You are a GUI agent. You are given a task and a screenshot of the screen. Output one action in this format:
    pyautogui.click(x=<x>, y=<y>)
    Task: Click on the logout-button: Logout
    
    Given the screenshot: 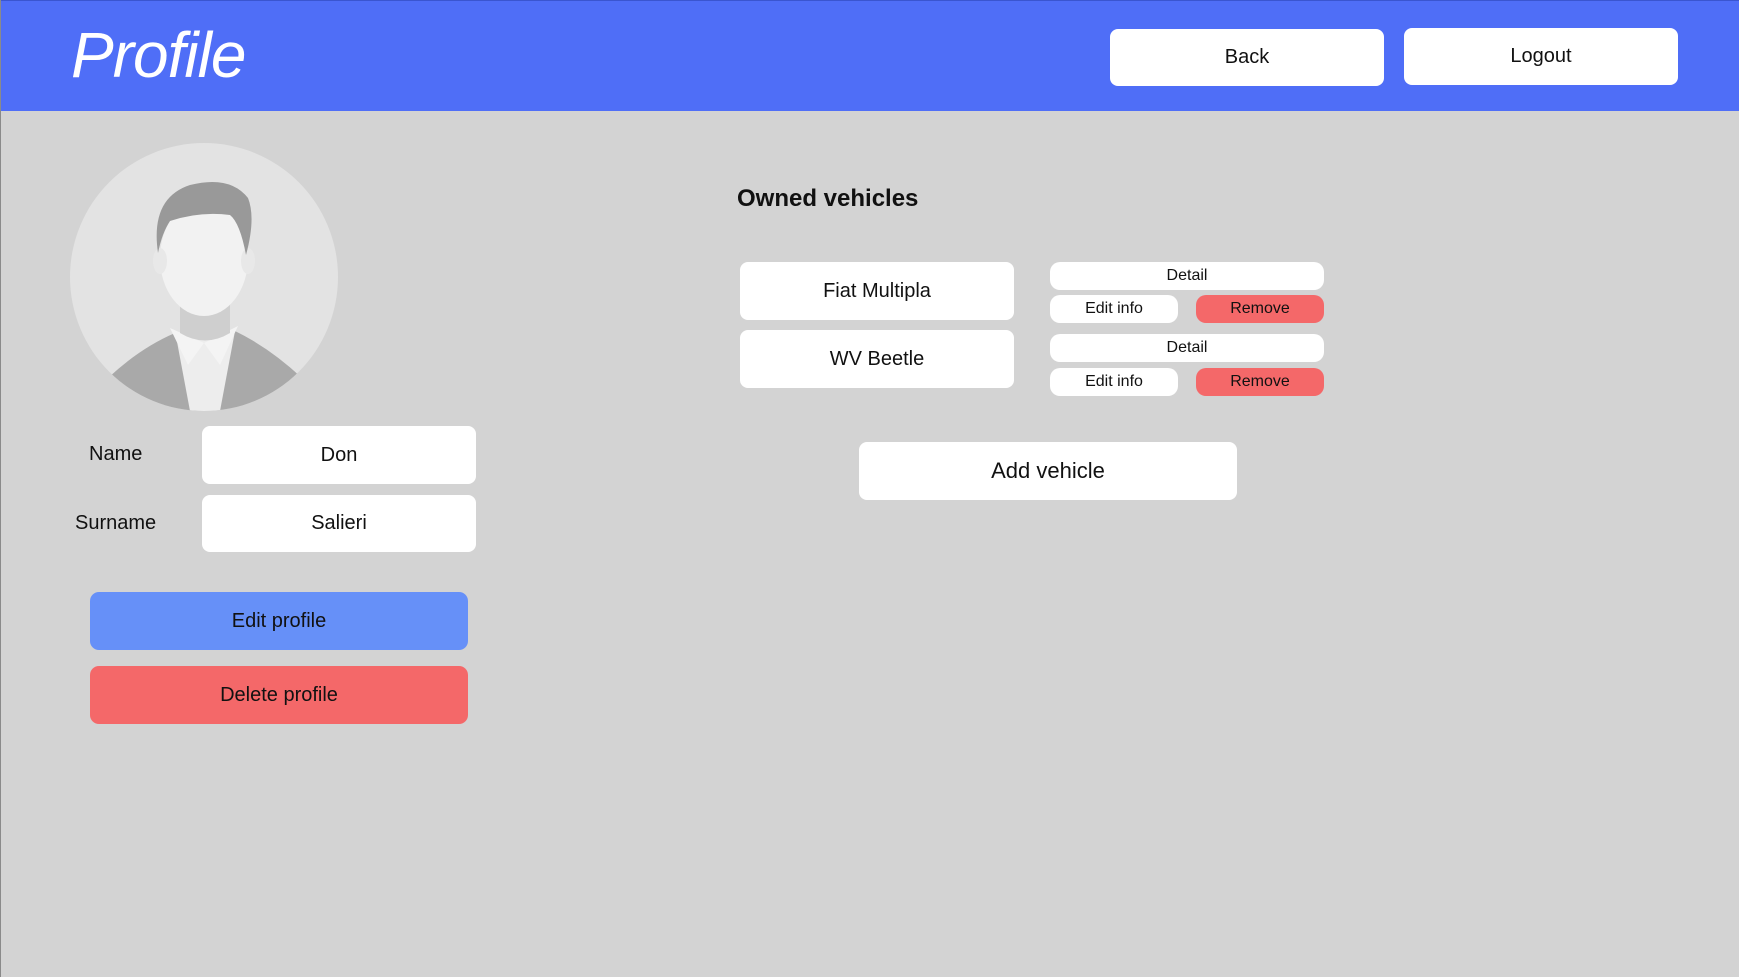 What is the action you would take?
    pyautogui.click(x=1541, y=56)
    